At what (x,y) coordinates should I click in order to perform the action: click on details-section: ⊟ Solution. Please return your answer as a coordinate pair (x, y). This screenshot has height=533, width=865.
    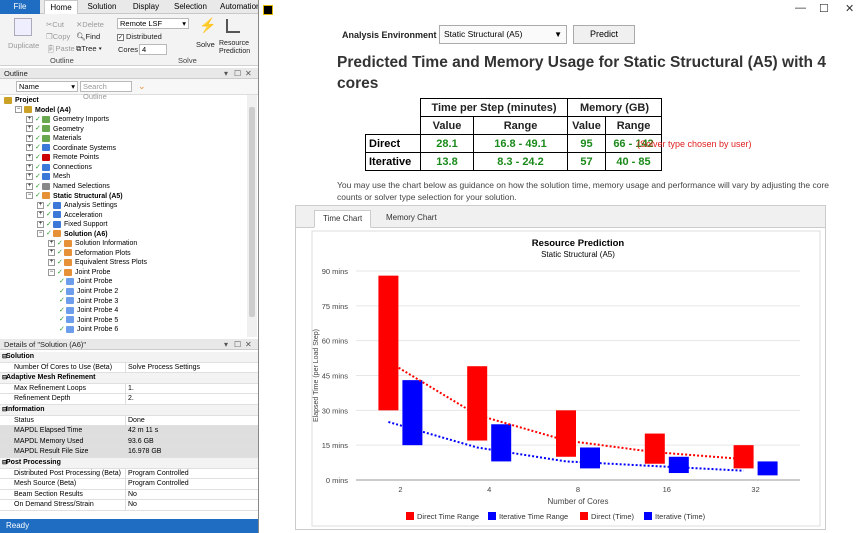
    Looking at the image, I should click on (129, 357).